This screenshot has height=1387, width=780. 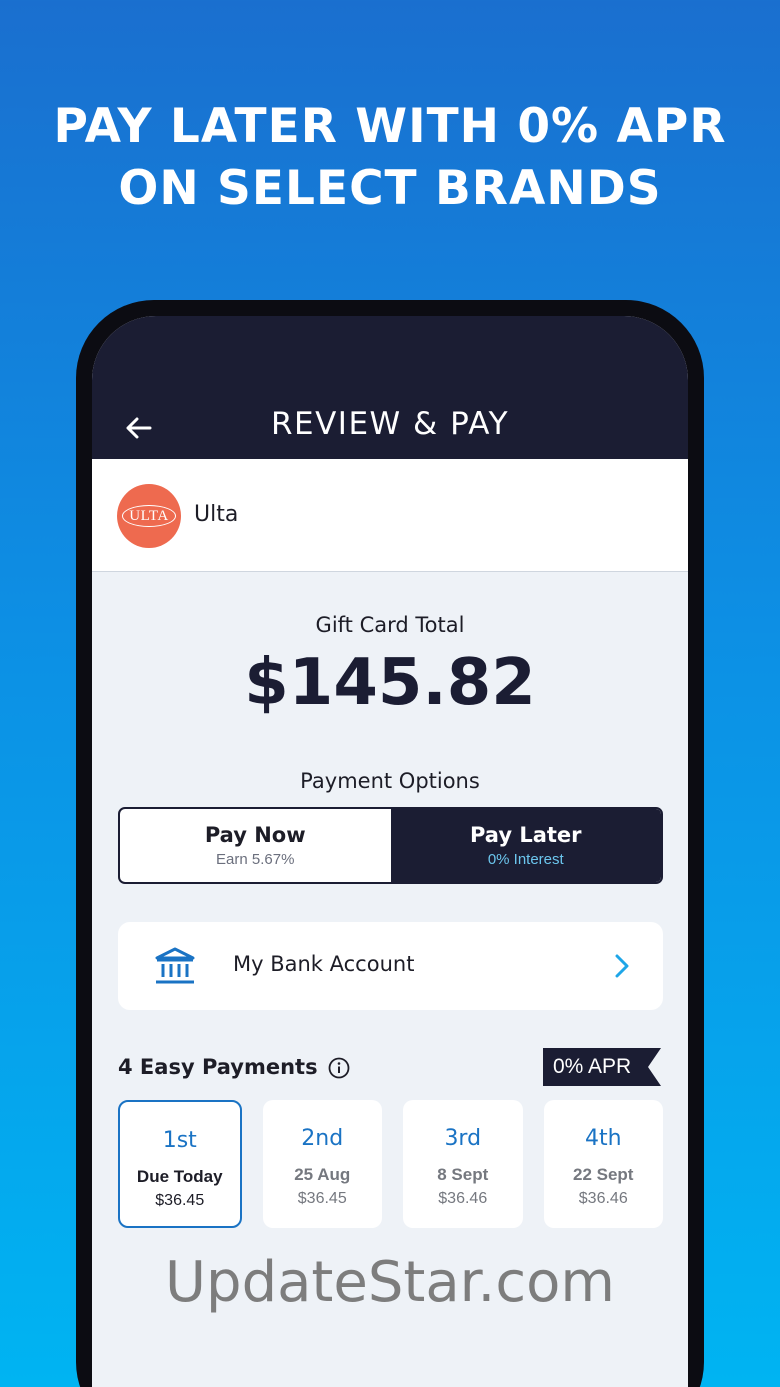 I want to click on installment-date: 22 Sept, so click(x=603, y=1174).